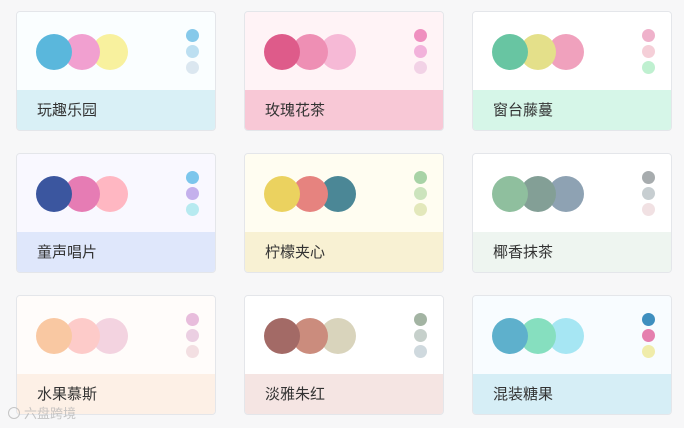 The width and height of the screenshot is (684, 428). What do you see at coordinates (344, 394) in the screenshot?
I see `palette-name: 淡雅朱红` at bounding box center [344, 394].